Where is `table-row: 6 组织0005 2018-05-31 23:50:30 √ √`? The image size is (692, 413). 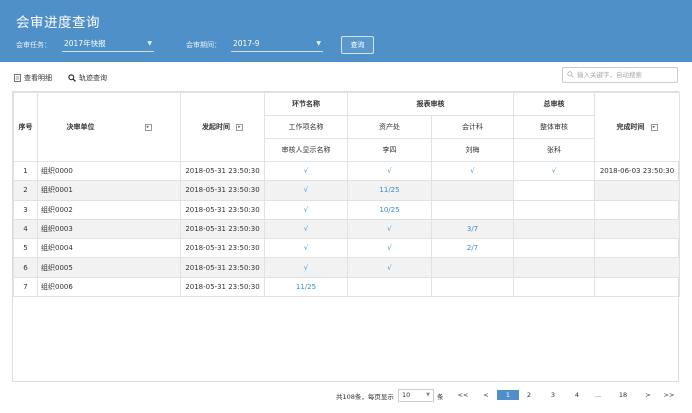
table-row: 6 组织0005 2018-05-31 23:50:30 √ √ is located at coordinates (346, 267).